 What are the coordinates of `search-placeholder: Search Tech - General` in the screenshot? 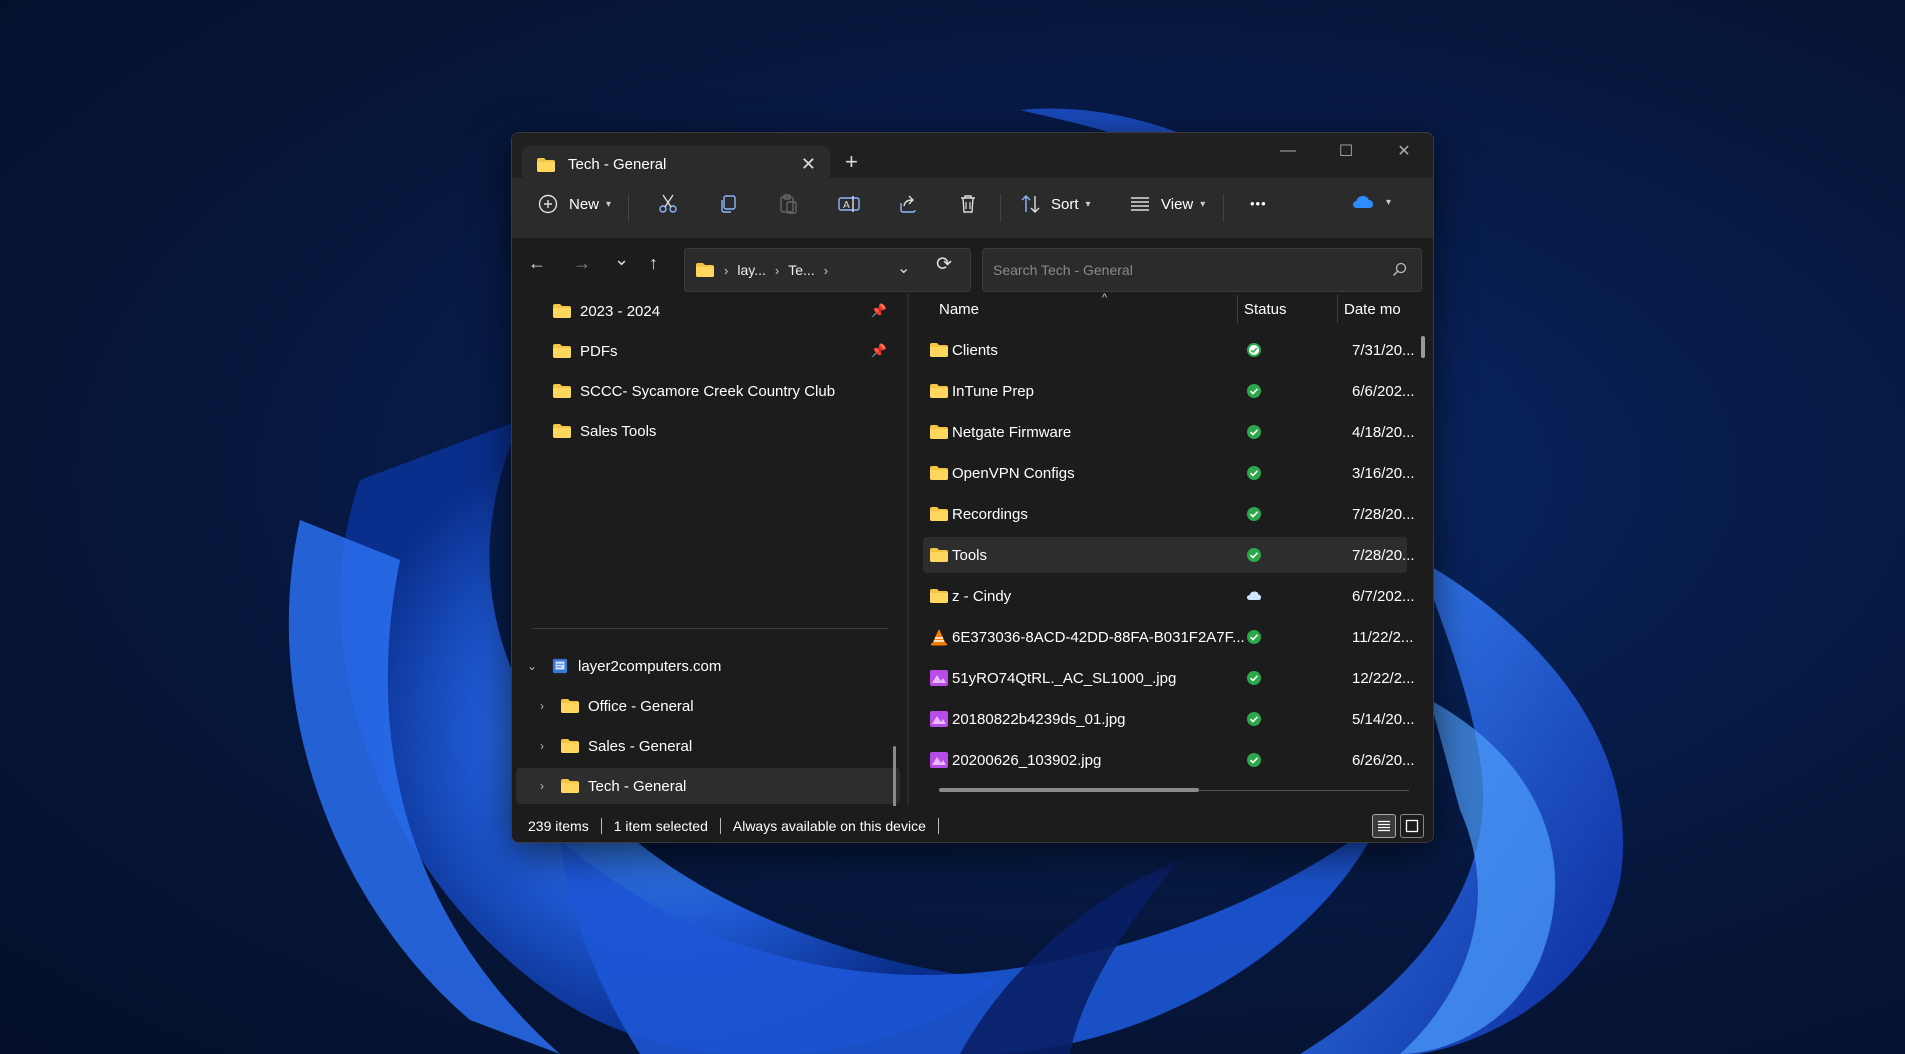 It's located at (1063, 270).